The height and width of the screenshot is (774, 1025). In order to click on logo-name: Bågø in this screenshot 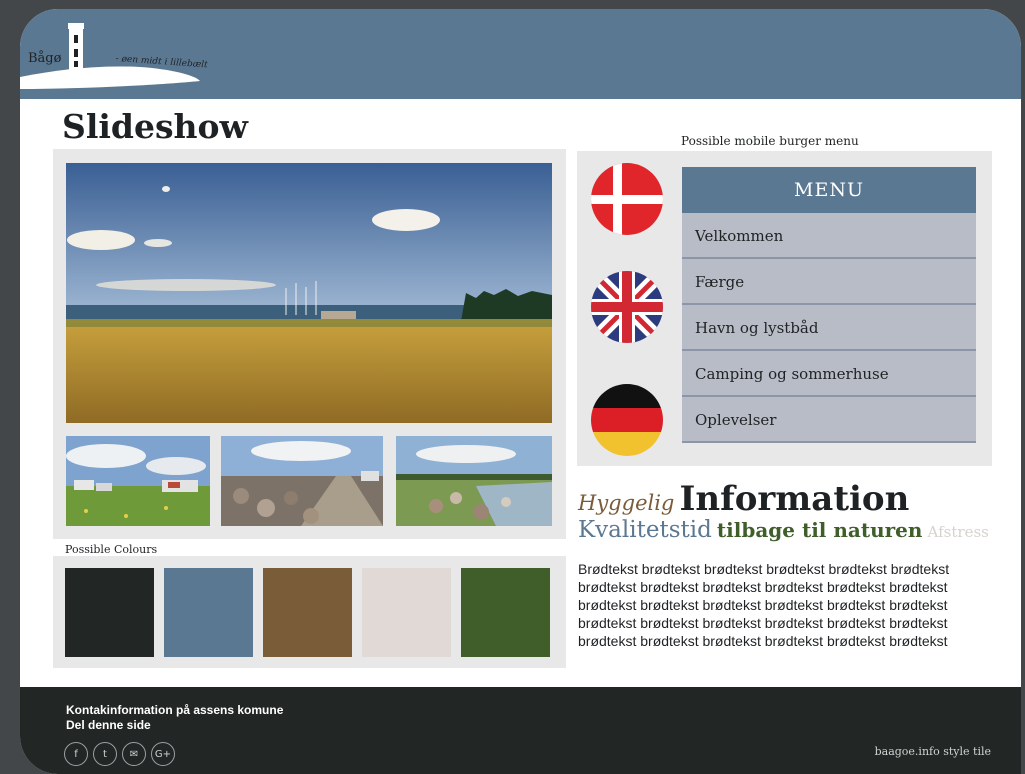, I will do `click(45, 58)`.